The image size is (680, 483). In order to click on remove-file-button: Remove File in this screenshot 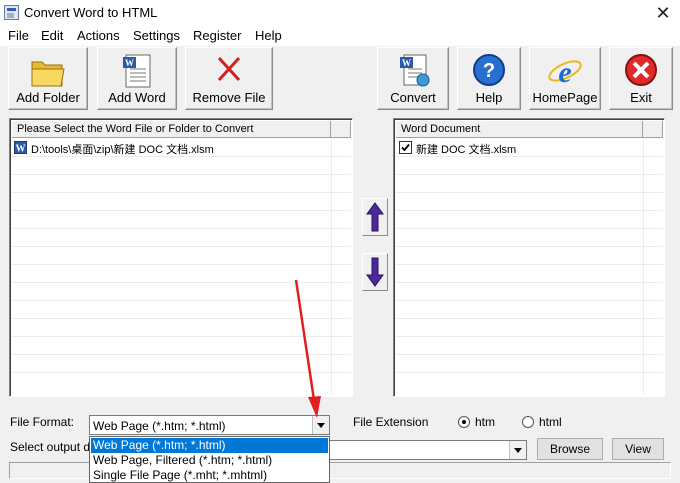, I will do `click(229, 78)`.